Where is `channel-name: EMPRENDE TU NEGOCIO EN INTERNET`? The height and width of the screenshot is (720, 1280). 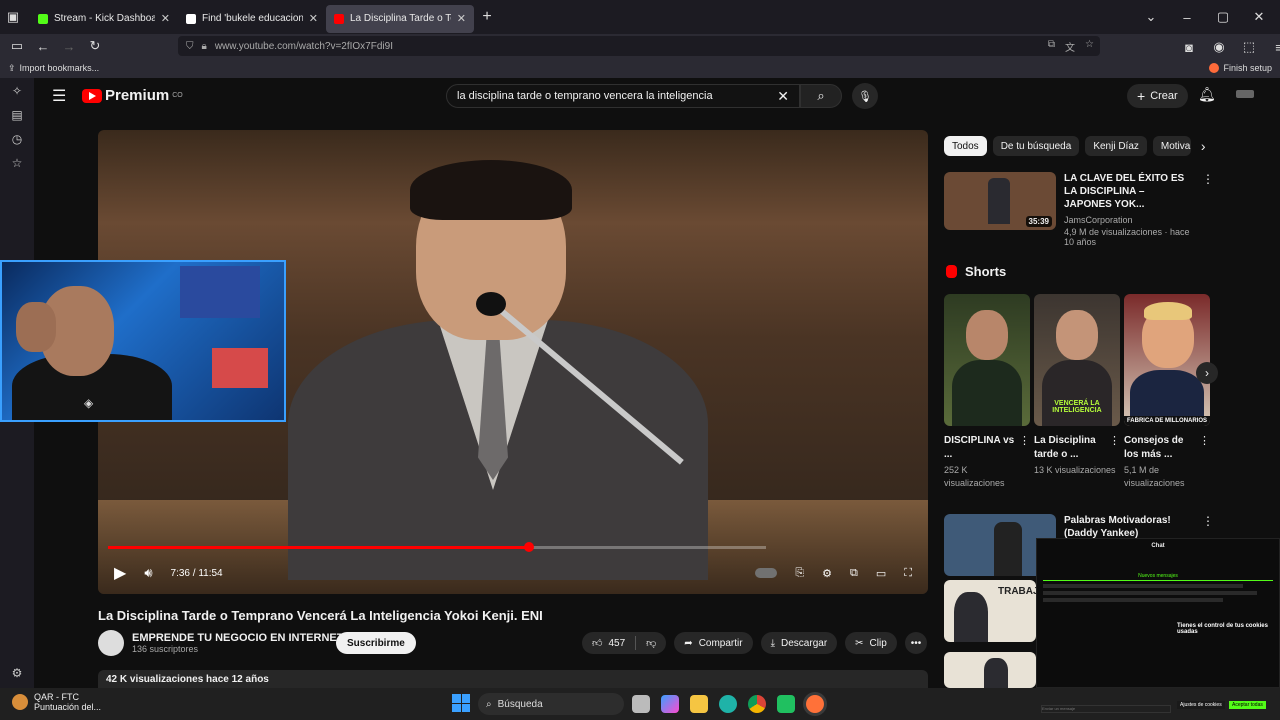 channel-name: EMPRENDE TU NEGOCIO EN INTERNET is located at coordinates (237, 638).